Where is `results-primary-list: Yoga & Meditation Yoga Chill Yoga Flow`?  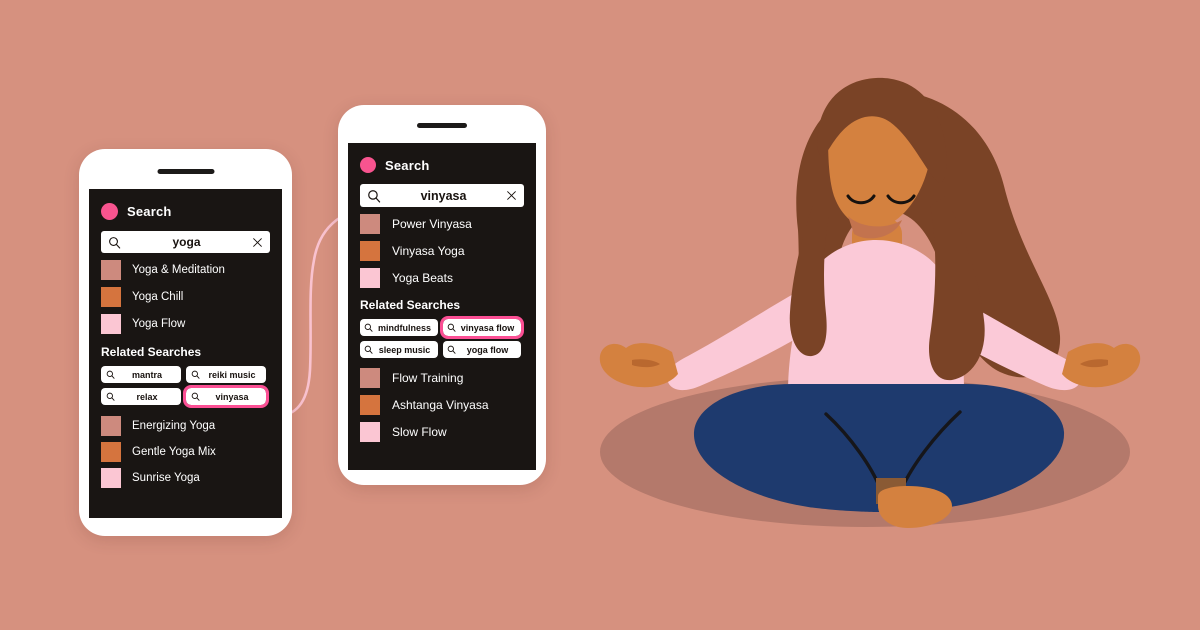
results-primary-list: Yoga & Meditation Yoga Chill Yoga Flow is located at coordinates (185, 297).